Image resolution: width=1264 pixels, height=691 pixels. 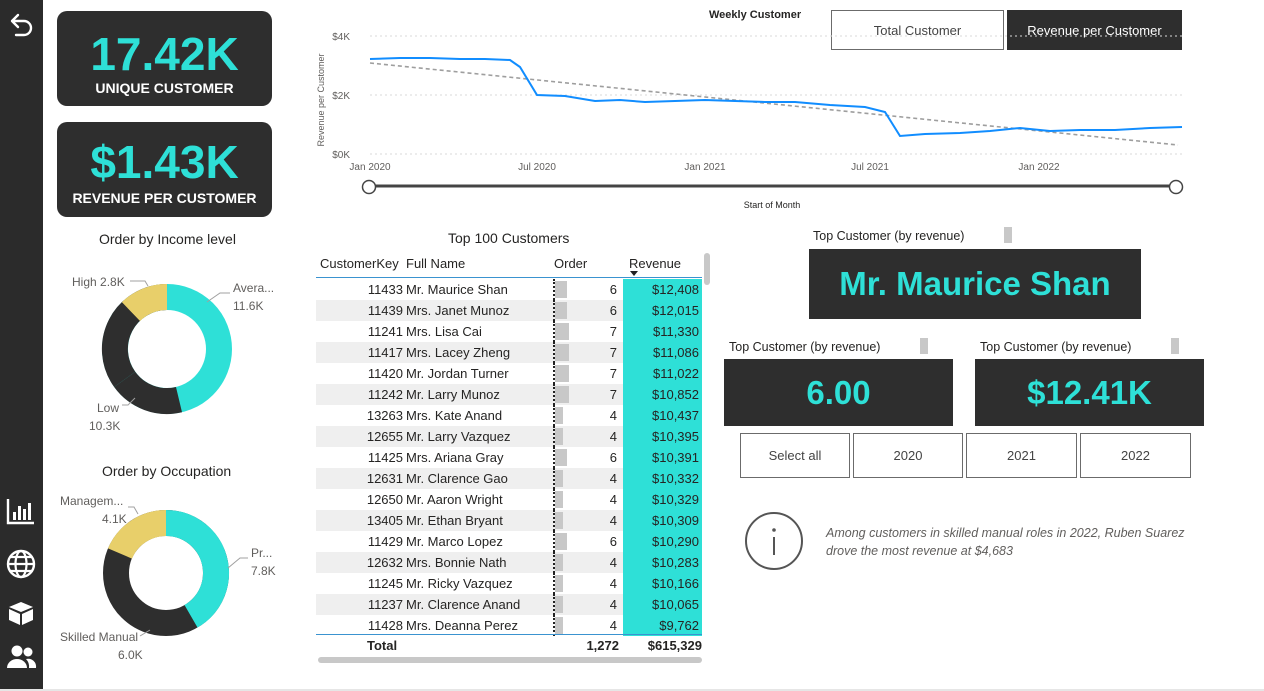 I want to click on y-gridlines, so click(x=777, y=95).